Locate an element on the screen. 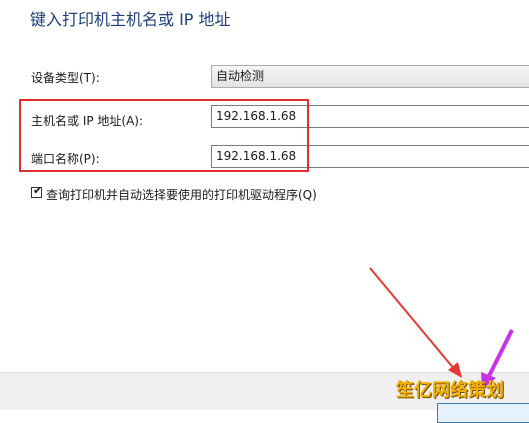  red-arrow-icon is located at coordinates (412, 319).